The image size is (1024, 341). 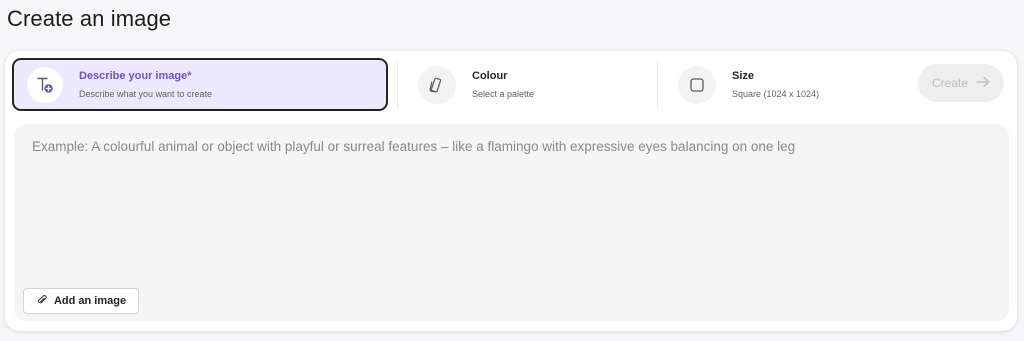 What do you see at coordinates (42, 301) in the screenshot?
I see `paperclip-icon` at bounding box center [42, 301].